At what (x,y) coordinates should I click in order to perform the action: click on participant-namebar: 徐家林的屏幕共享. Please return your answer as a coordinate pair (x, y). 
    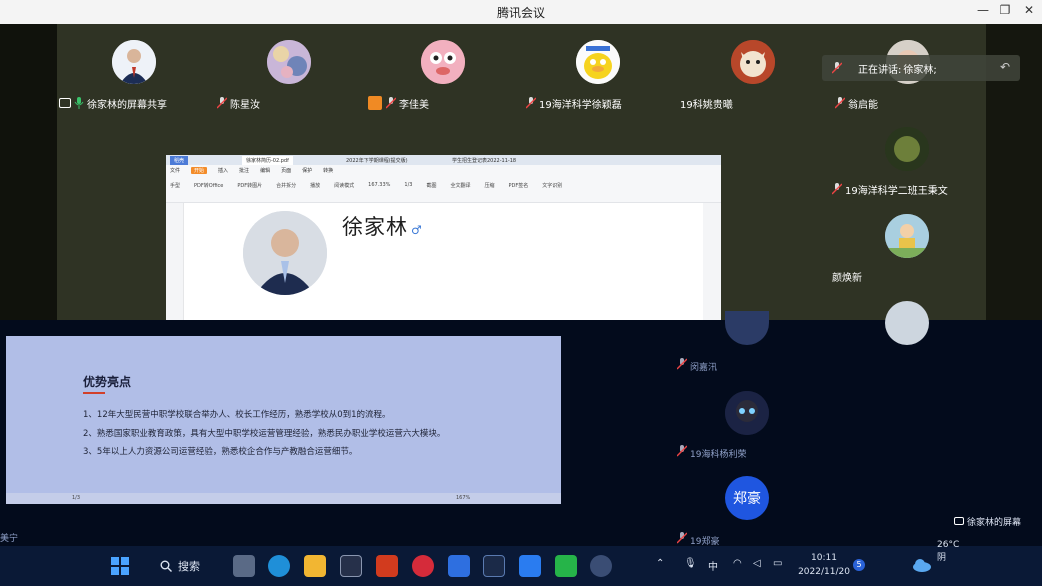
    Looking at the image, I should click on (113, 103).